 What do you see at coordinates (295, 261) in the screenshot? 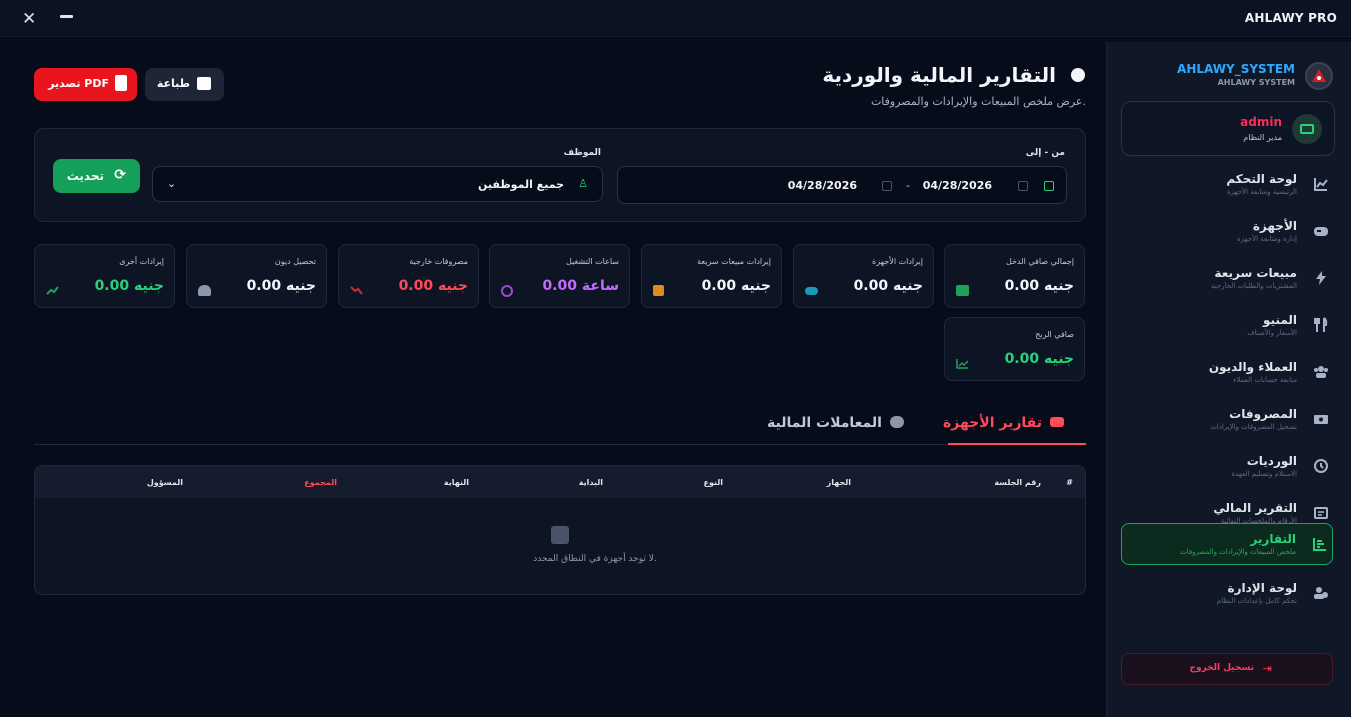
I see `stat-label: تحصيل ديون` at bounding box center [295, 261].